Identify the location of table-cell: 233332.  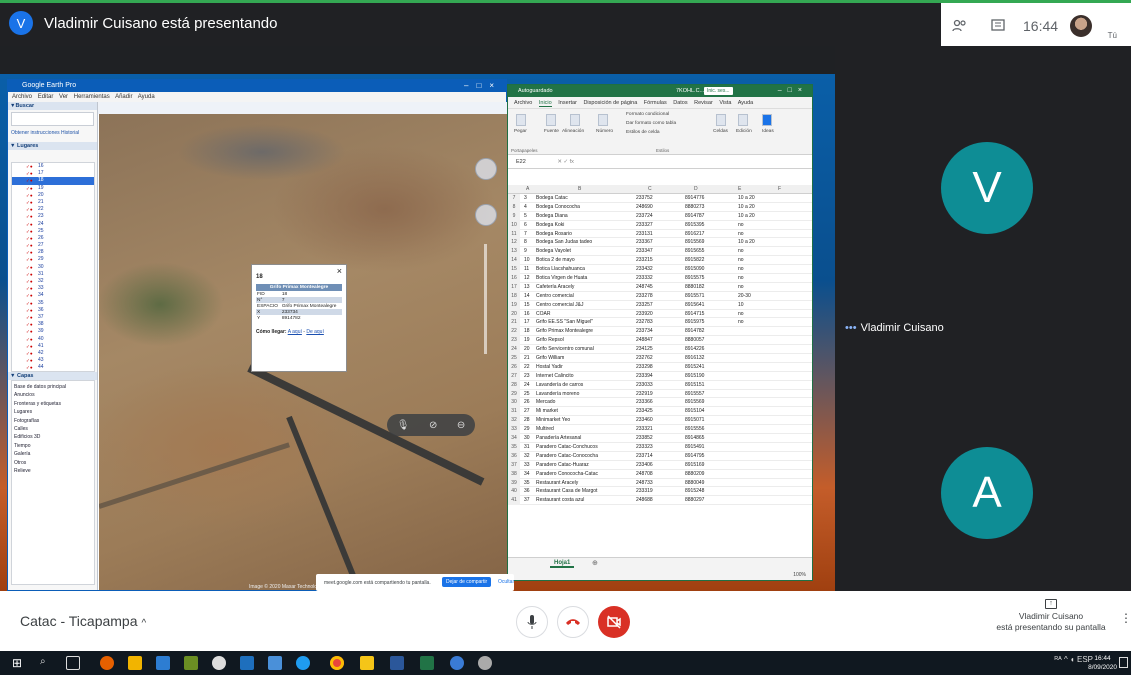
(644, 278).